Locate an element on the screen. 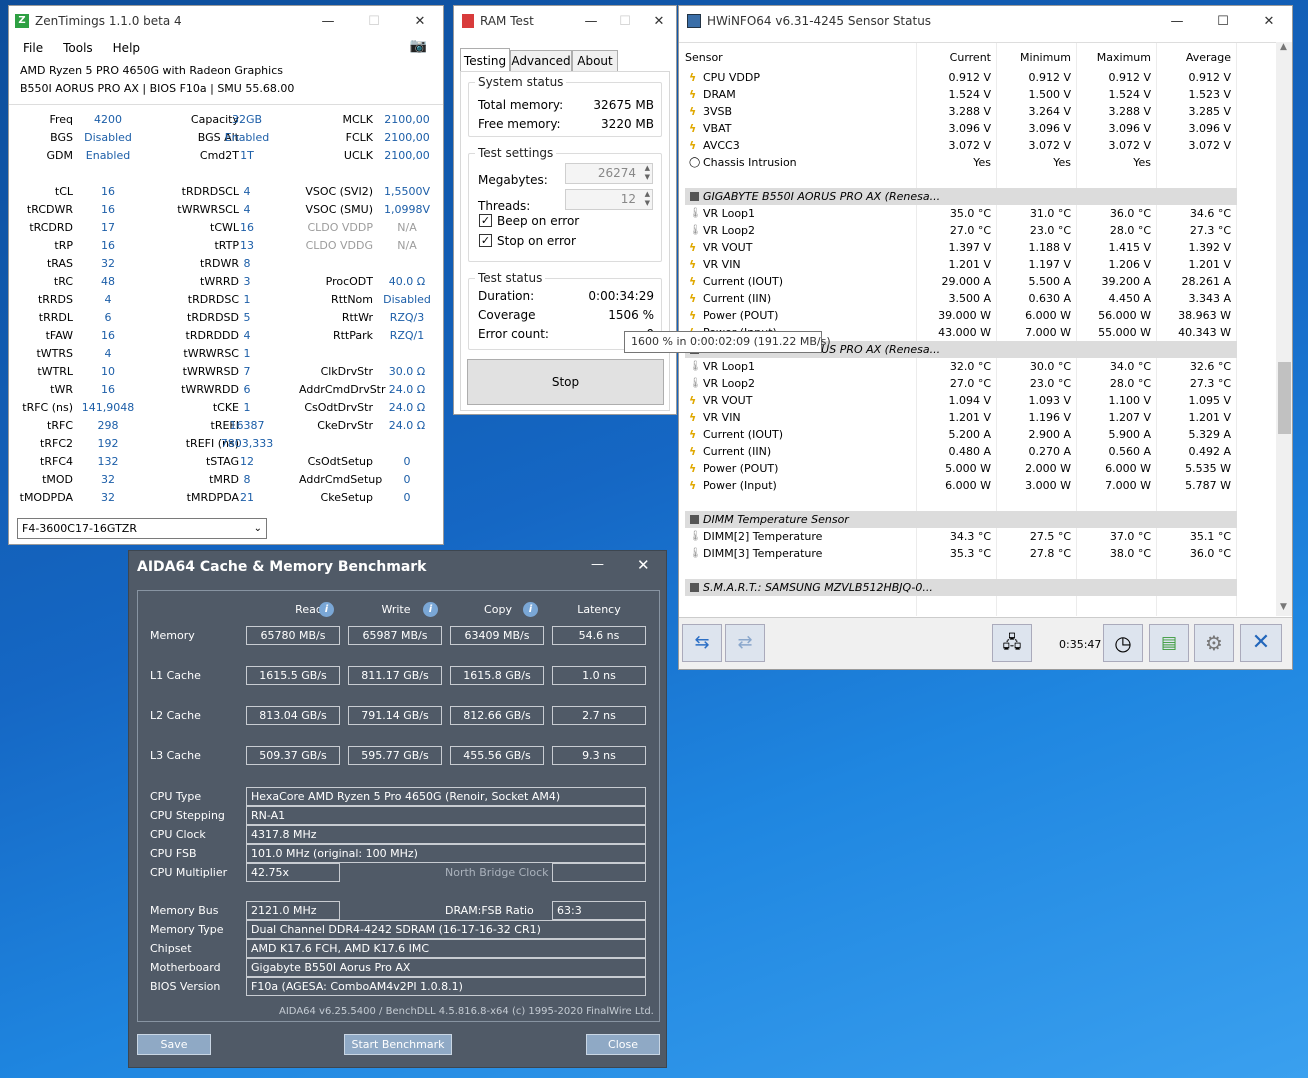  tab-about: About is located at coordinates (595, 61).